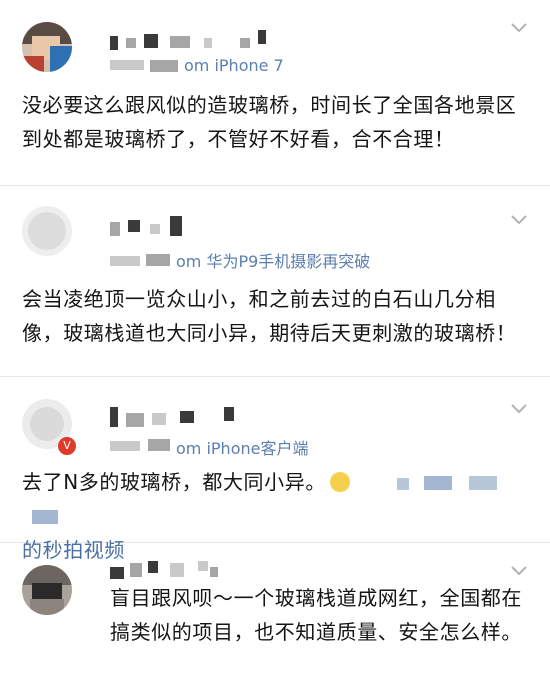 Image resolution: width=550 pixels, height=682 pixels. I want to click on post-source: om iPhone客户端, so click(242, 448).